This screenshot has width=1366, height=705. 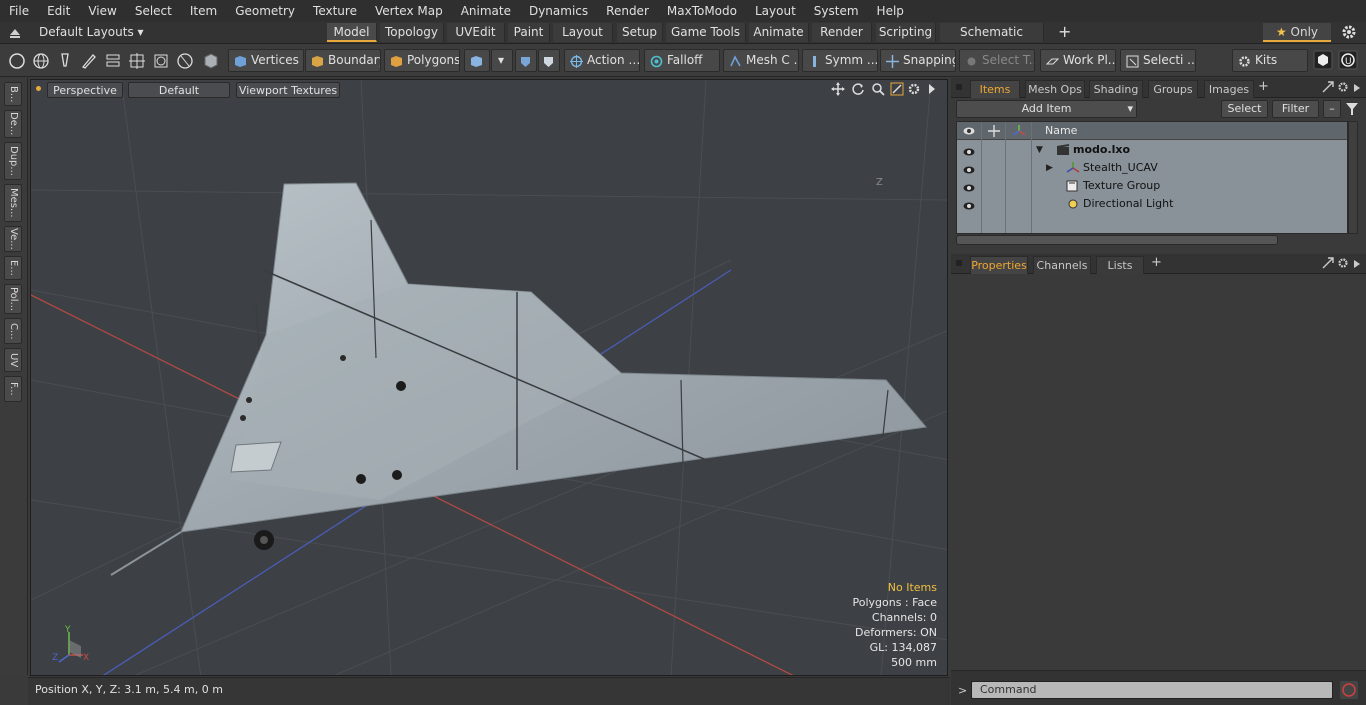 What do you see at coordinates (1049, 168) in the screenshot?
I see `collapse-triangle-icon: ▶` at bounding box center [1049, 168].